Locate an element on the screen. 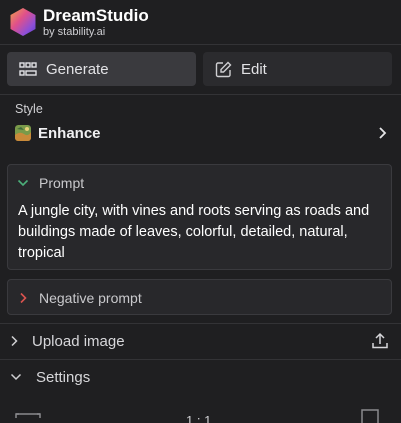  negative-prompt-panel: Negative prompt is located at coordinates (199, 297).